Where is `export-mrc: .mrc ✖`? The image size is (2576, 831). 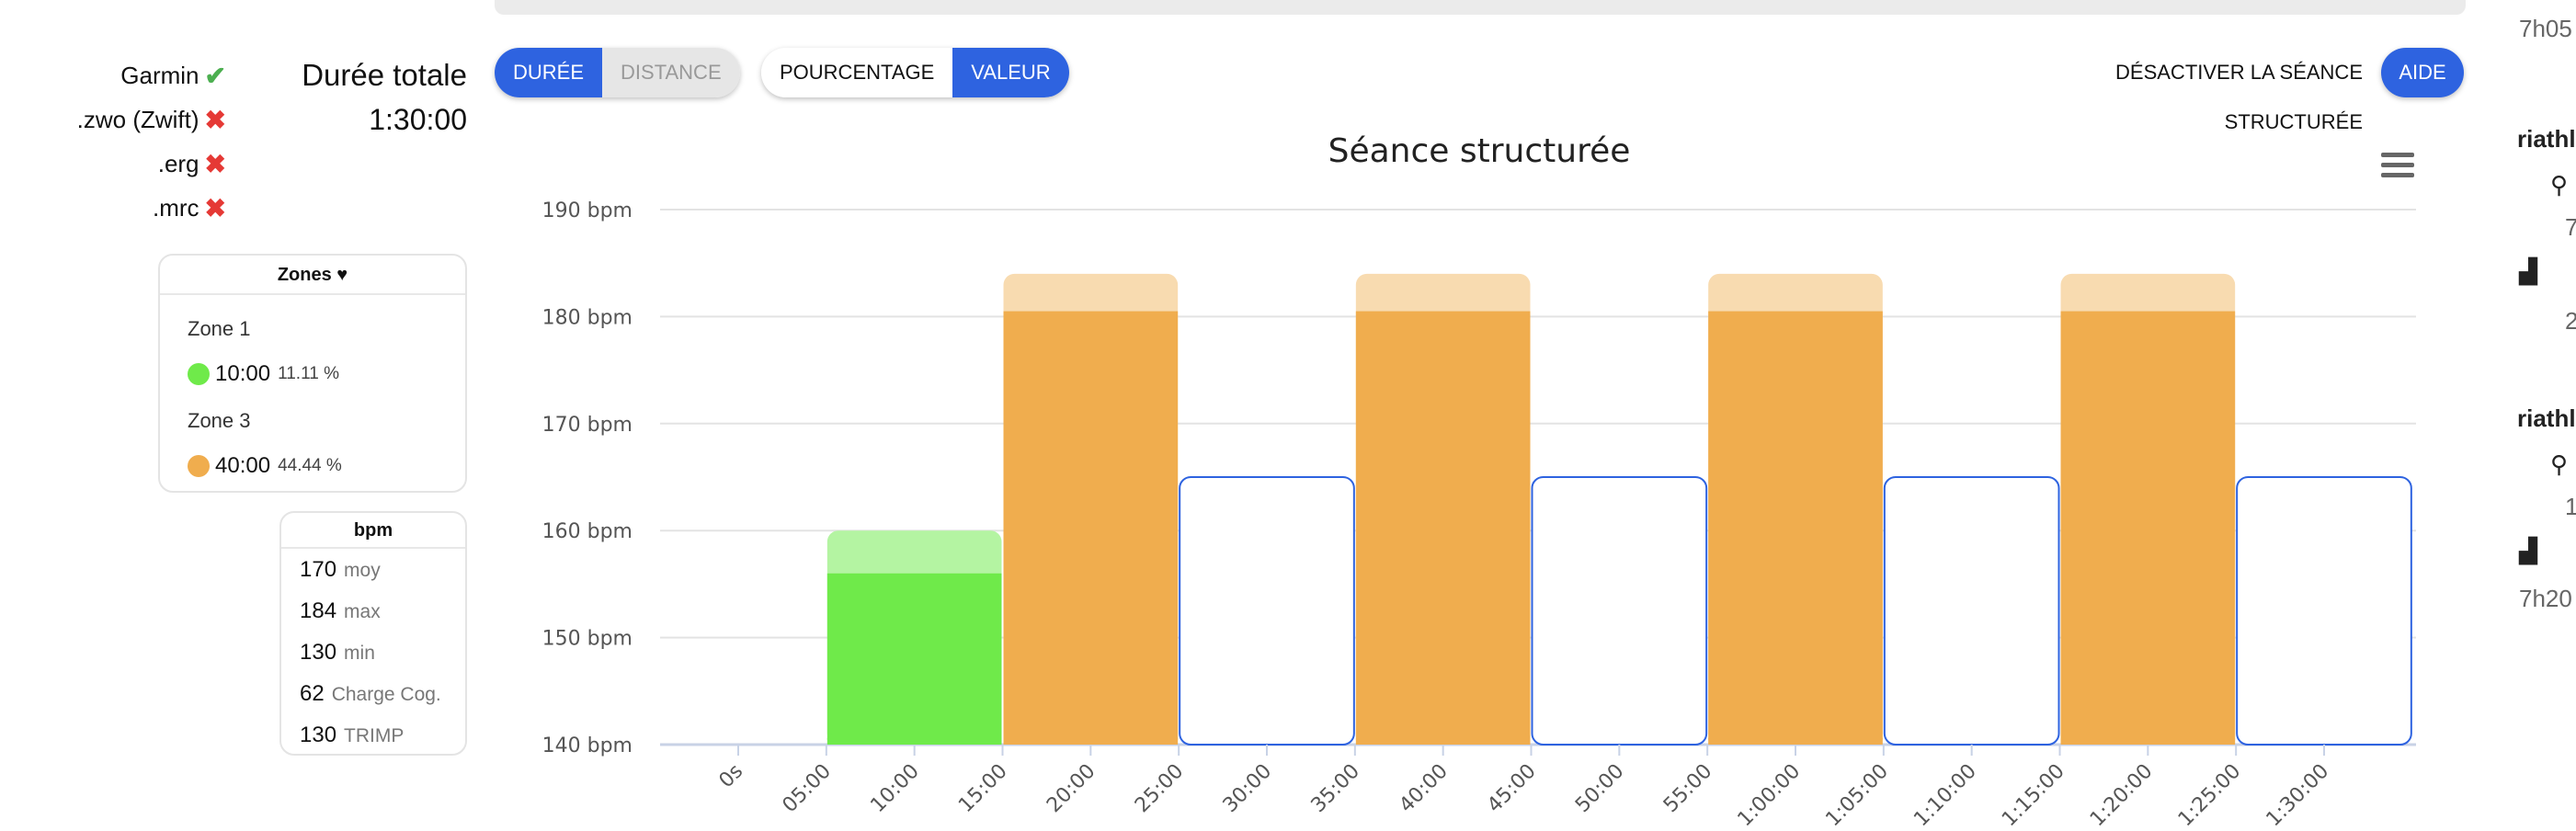 export-mrc: .mrc ✖ is located at coordinates (140, 208).